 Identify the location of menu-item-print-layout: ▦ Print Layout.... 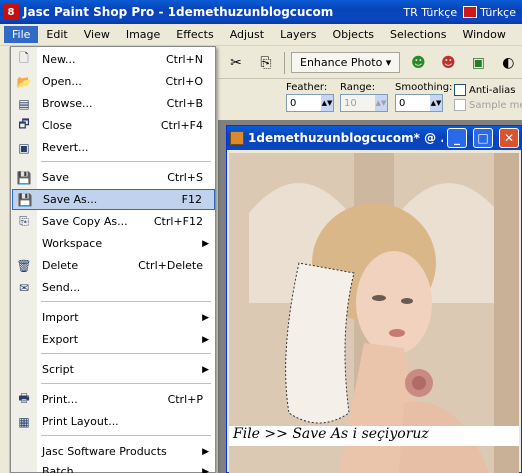
(113, 421).